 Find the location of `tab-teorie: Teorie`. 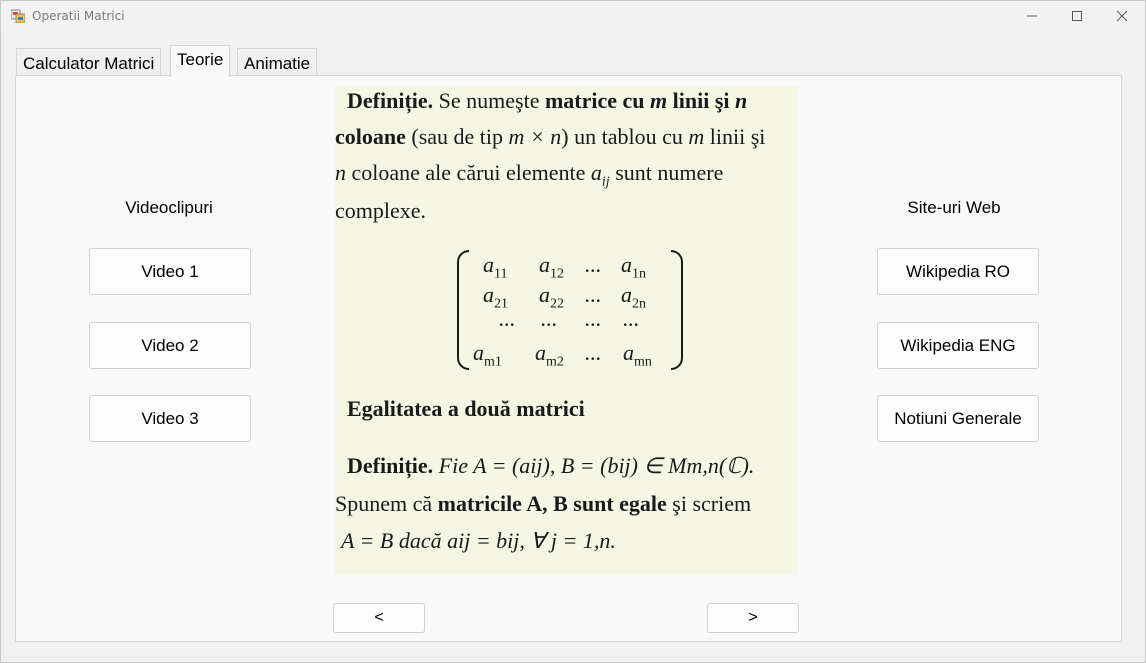

tab-teorie: Teorie is located at coordinates (200, 61).